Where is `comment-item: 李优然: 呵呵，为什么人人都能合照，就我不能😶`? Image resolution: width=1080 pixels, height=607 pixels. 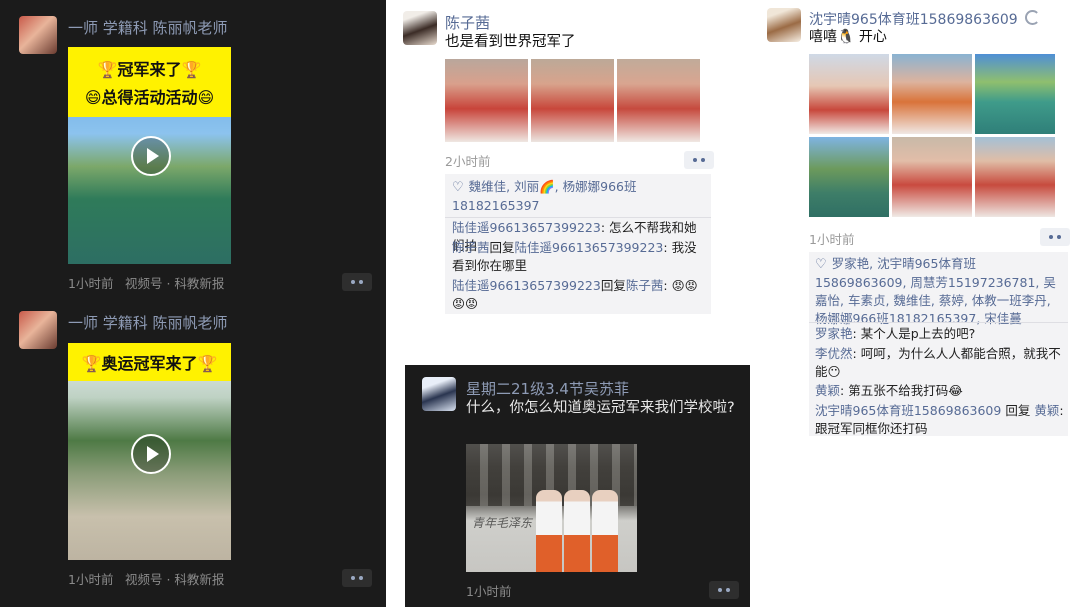 comment-item: 李优然: 呵呵，为什么人人都能合照，就我不能😶 is located at coordinates (940, 363).